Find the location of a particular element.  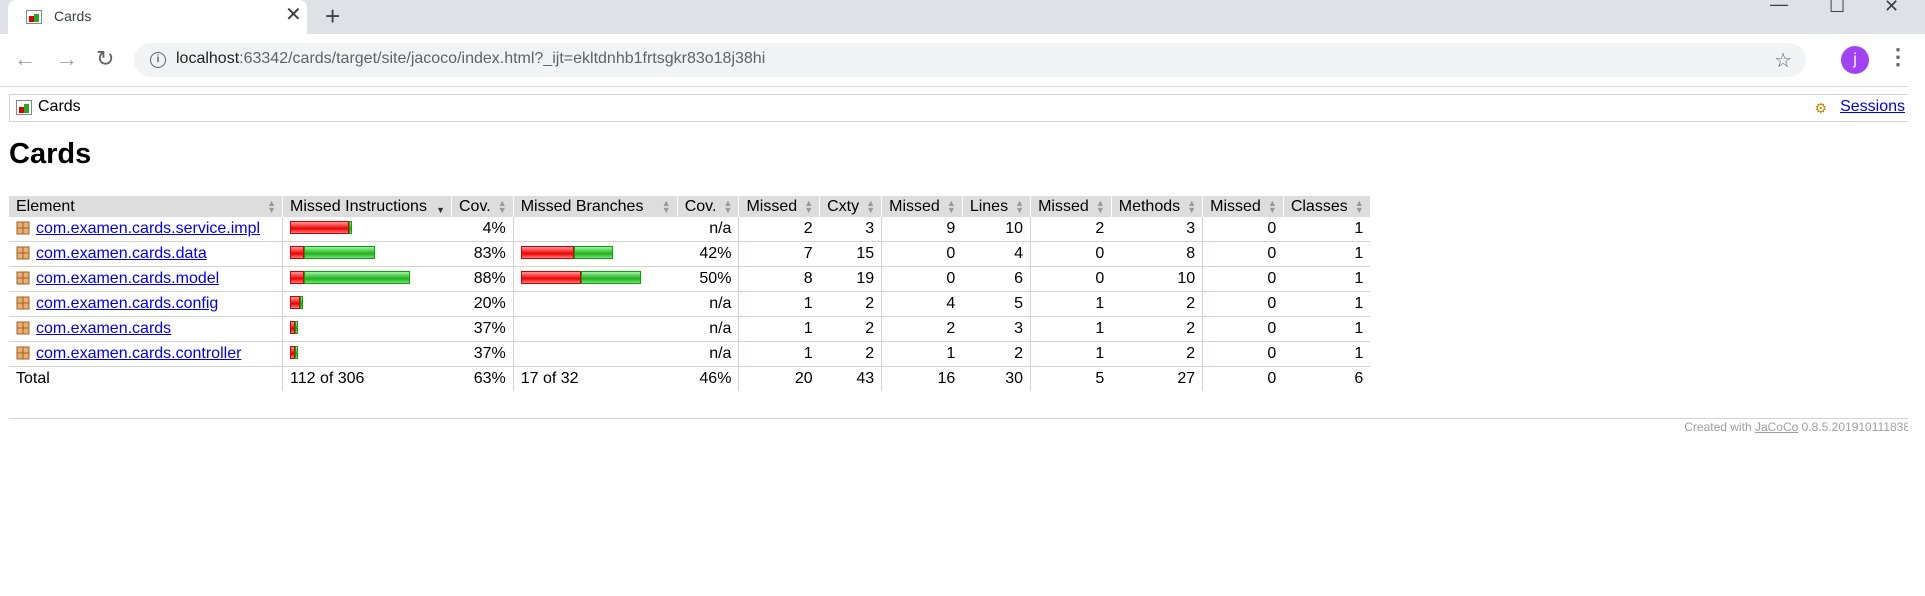

branches-bar-cell is located at coordinates (595, 329).